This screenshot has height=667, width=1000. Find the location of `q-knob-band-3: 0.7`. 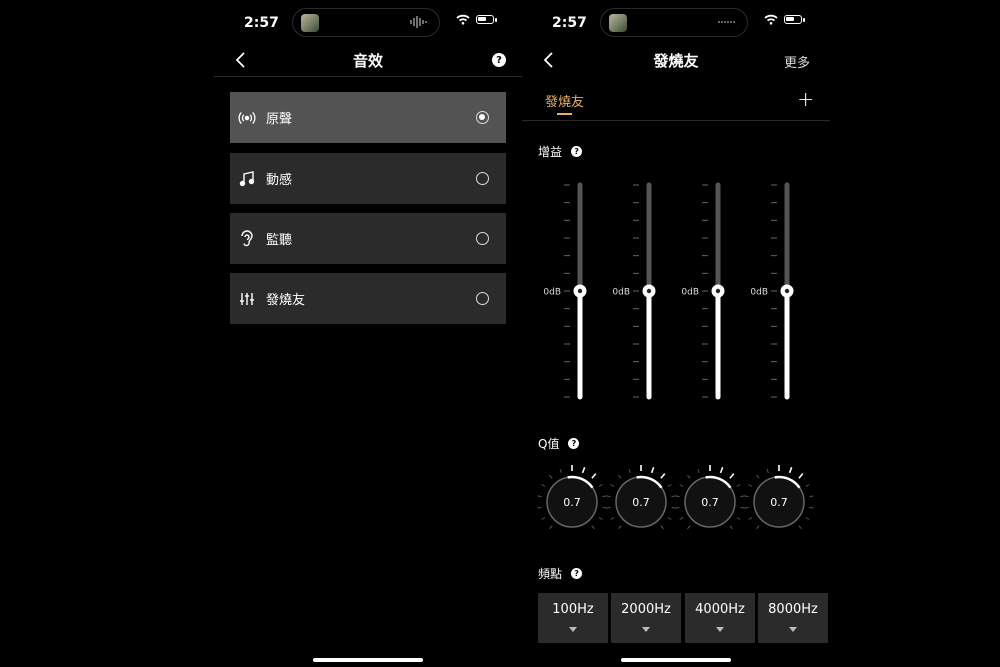

q-knob-band-3: 0.7 is located at coordinates (710, 497).